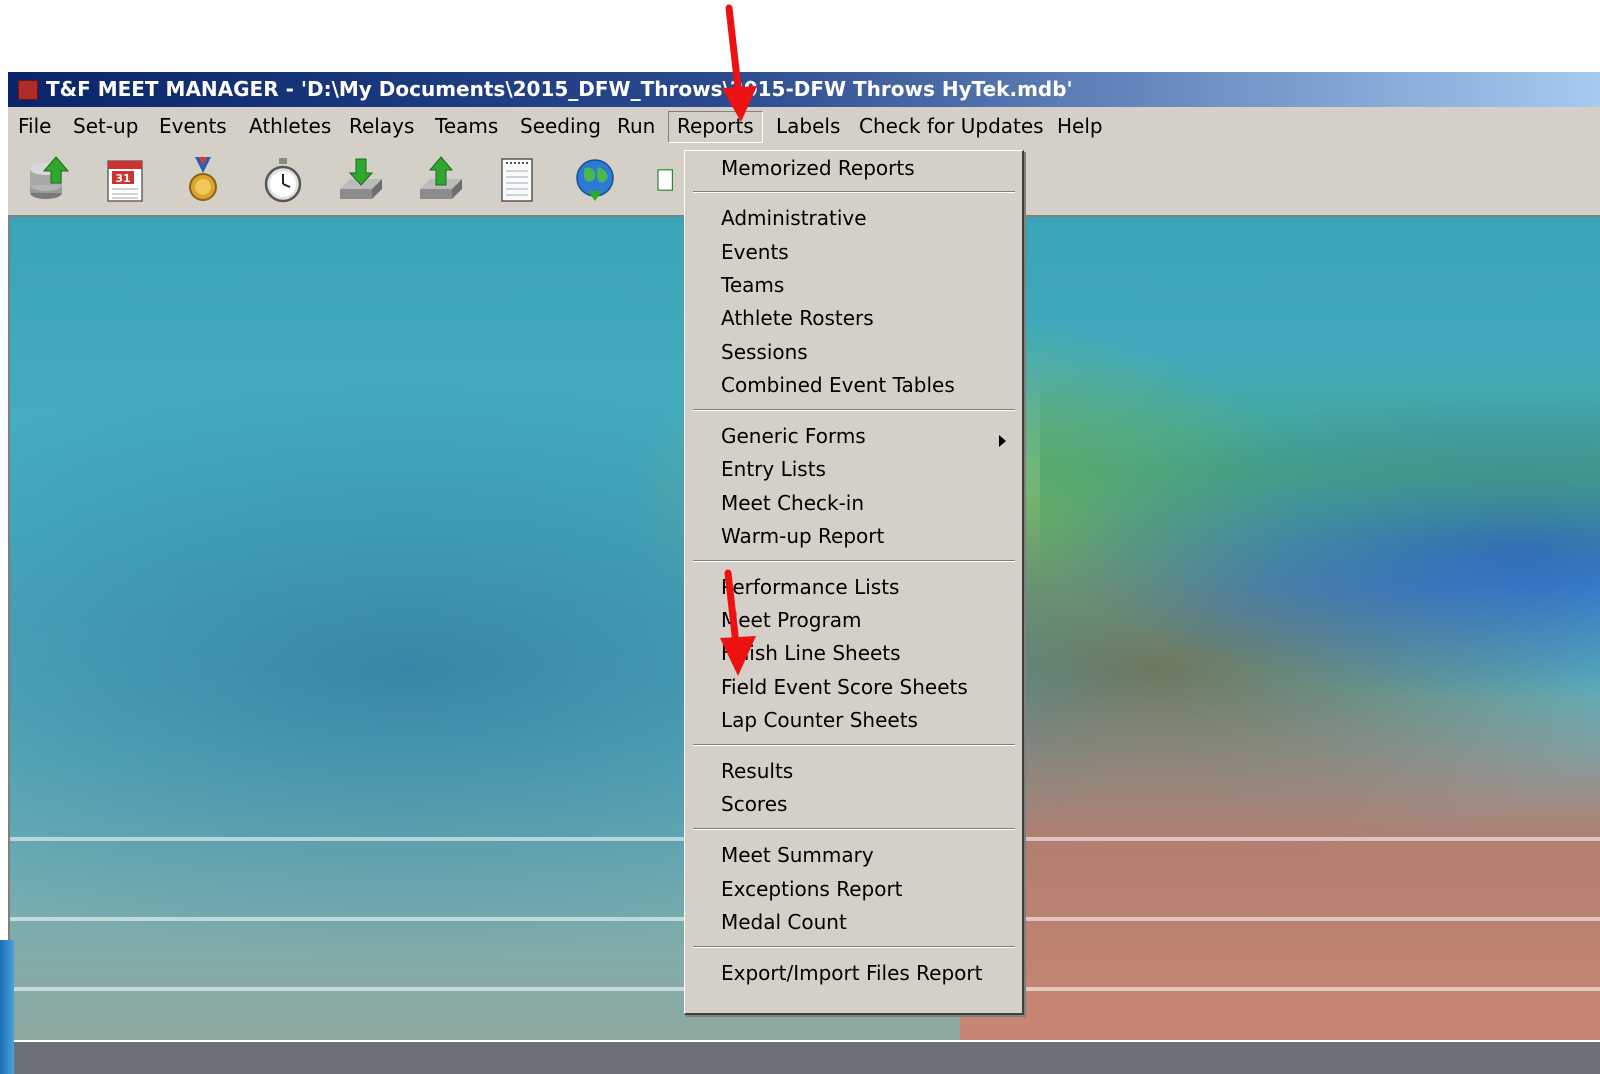 This screenshot has height=1074, width=1600. Describe the element at coordinates (792, 503) in the screenshot. I see `menu-item-meet-check-in: Meet Check-in` at that location.